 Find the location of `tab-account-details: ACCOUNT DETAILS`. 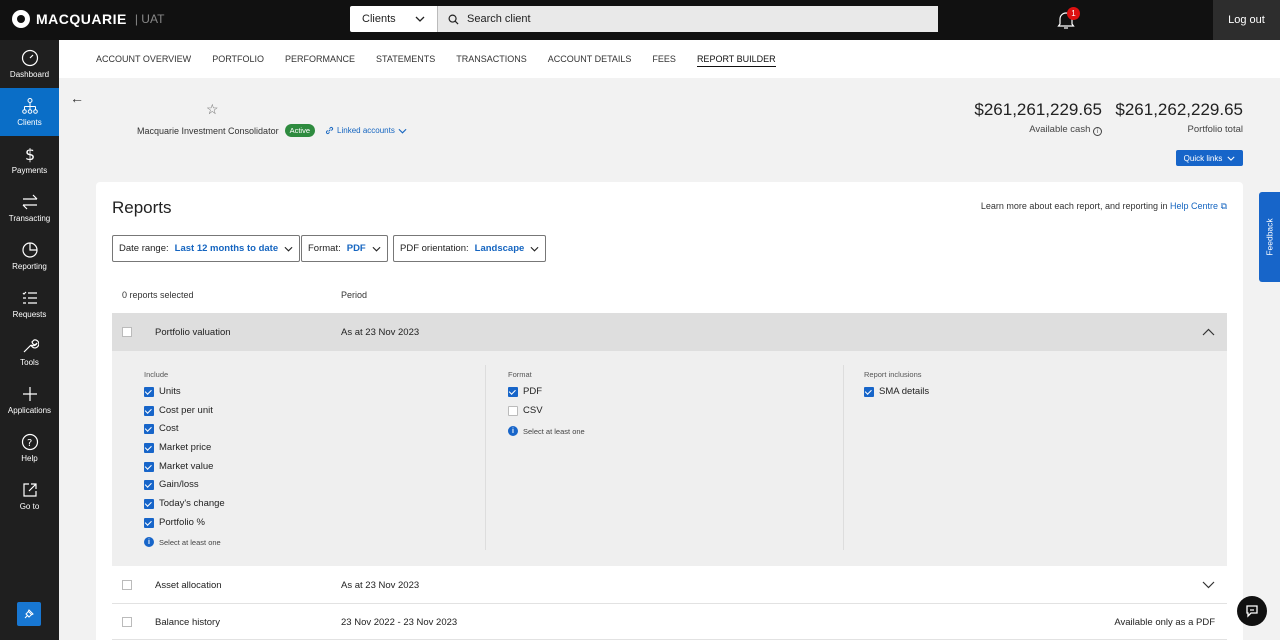

tab-account-details: ACCOUNT DETAILS is located at coordinates (590, 59).